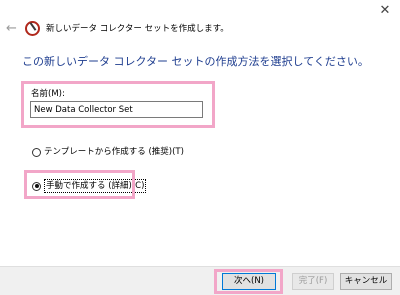 Image resolution: width=400 pixels, height=295 pixels. What do you see at coordinates (13, 29) in the screenshot?
I see `back-arrow-icon: ←` at bounding box center [13, 29].